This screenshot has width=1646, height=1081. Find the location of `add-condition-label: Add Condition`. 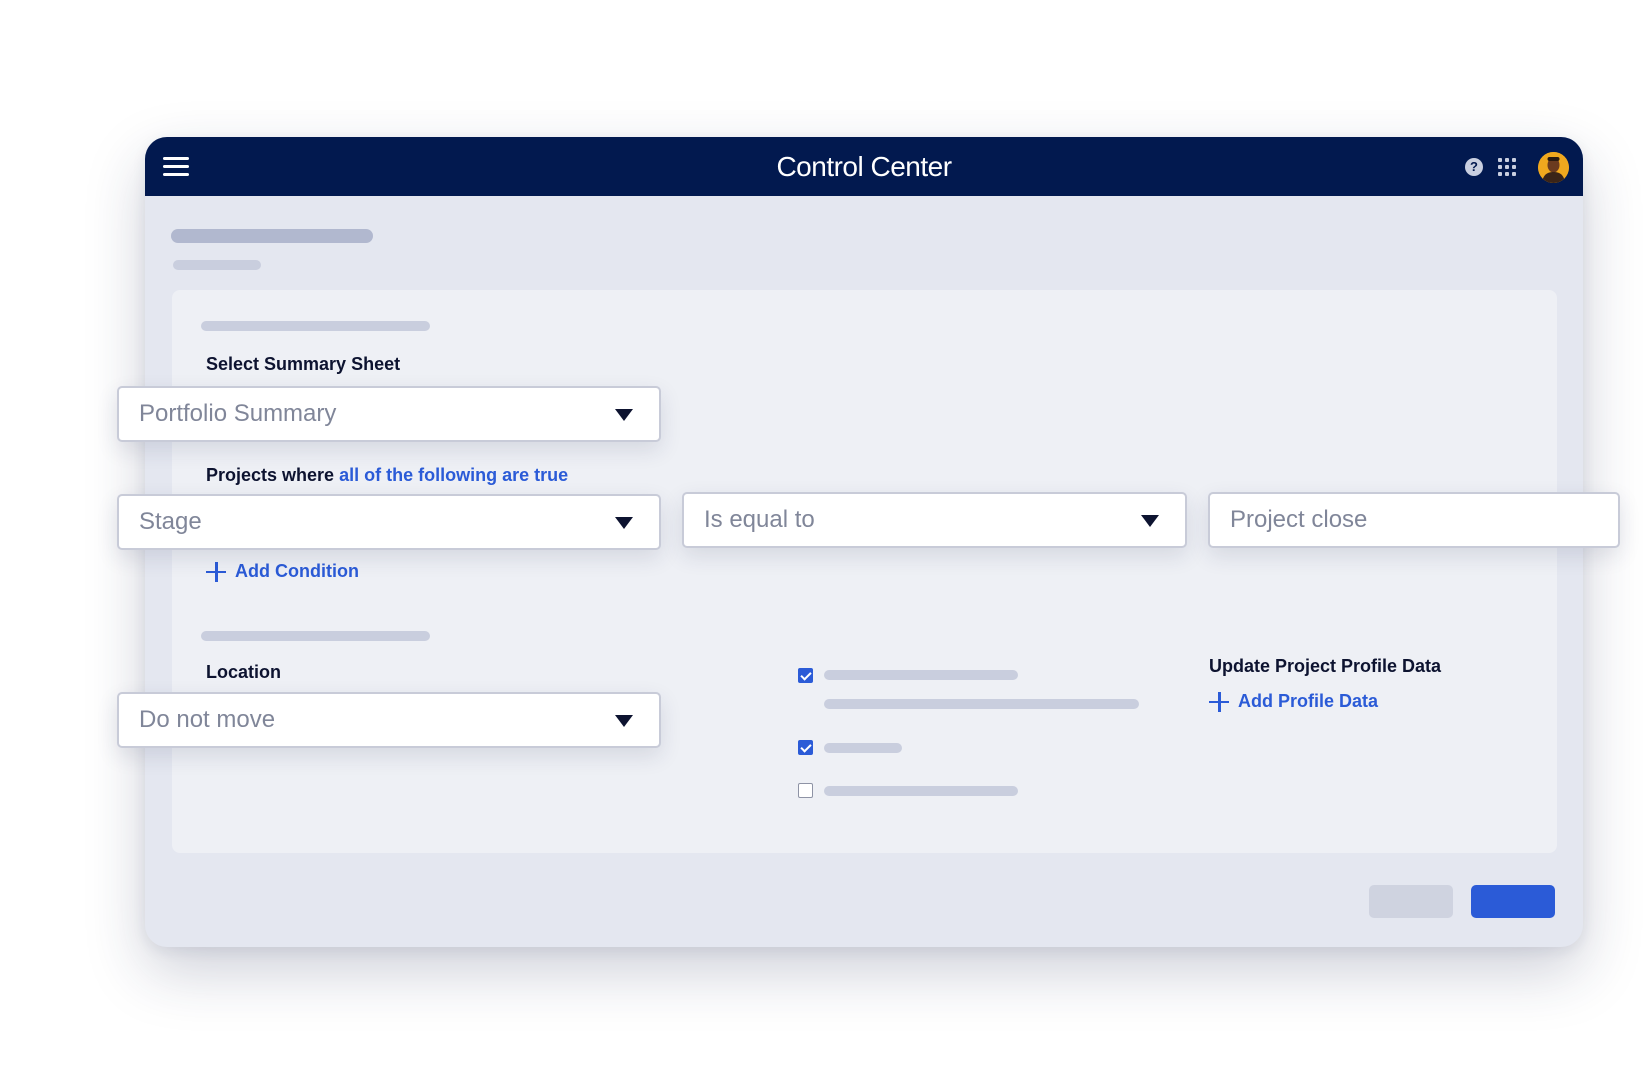

add-condition-label: Add Condition is located at coordinates (297, 571).